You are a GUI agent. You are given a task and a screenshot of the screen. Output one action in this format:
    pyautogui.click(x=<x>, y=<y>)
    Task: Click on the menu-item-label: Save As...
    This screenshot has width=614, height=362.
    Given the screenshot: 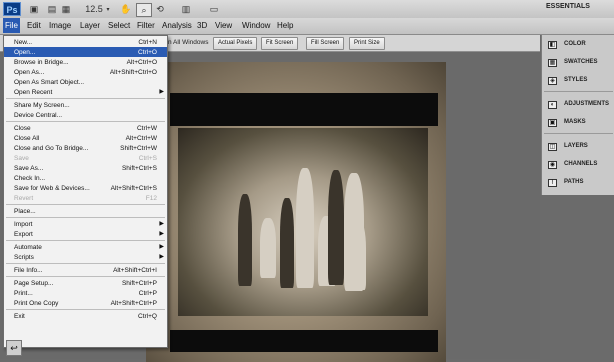 What is the action you would take?
    pyautogui.click(x=29, y=168)
    